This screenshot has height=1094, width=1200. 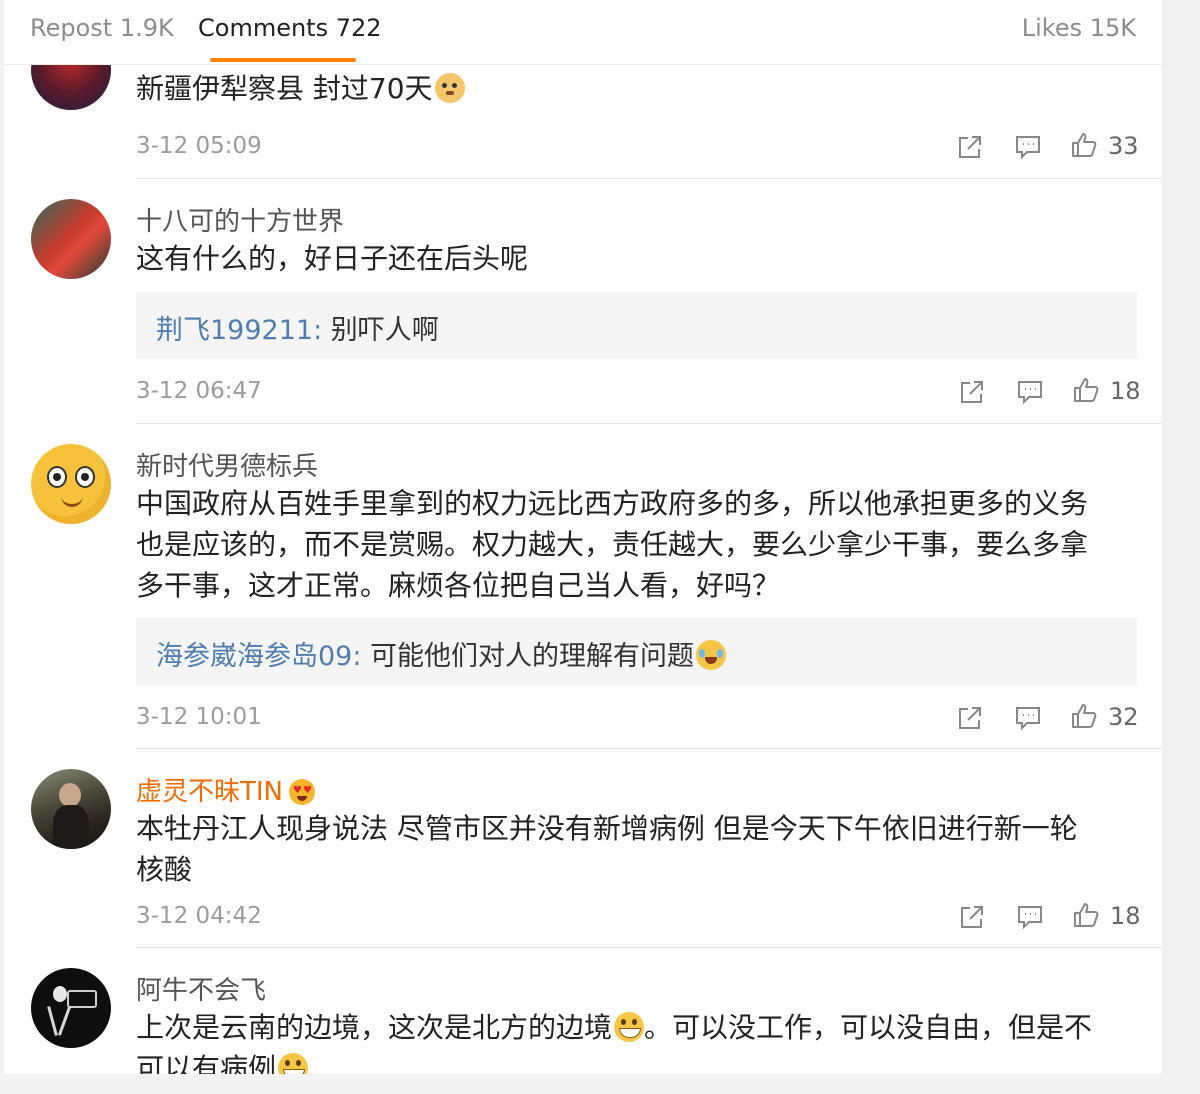 What do you see at coordinates (302, 792) in the screenshot?
I see `heart-eyes-emoji: ♥ ♥` at bounding box center [302, 792].